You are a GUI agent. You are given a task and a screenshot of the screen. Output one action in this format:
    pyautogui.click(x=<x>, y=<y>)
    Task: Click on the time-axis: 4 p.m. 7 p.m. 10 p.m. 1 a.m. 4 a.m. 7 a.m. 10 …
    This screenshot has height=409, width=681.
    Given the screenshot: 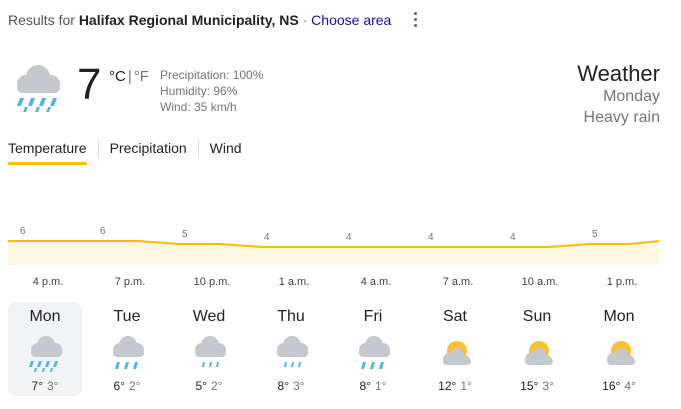 What is the action you would take?
    pyautogui.click(x=340, y=284)
    